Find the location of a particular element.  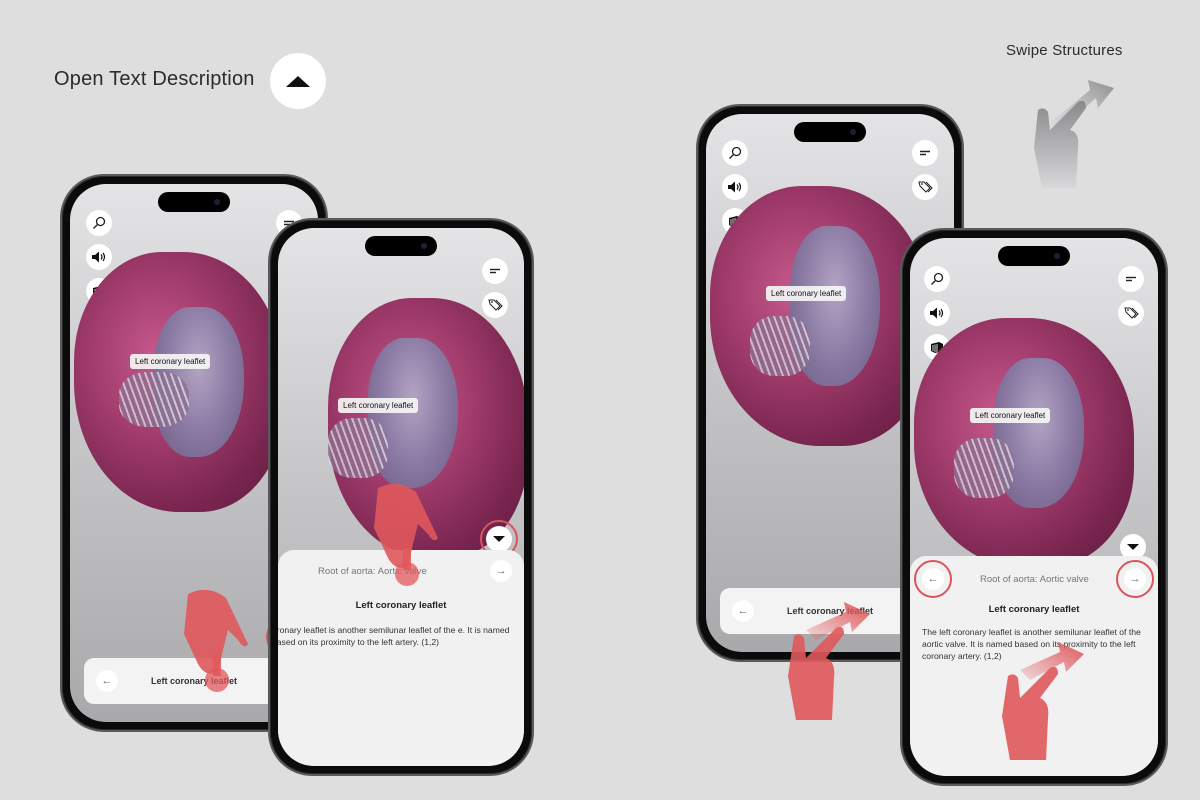

open-text-description-demo-button is located at coordinates (298, 81).